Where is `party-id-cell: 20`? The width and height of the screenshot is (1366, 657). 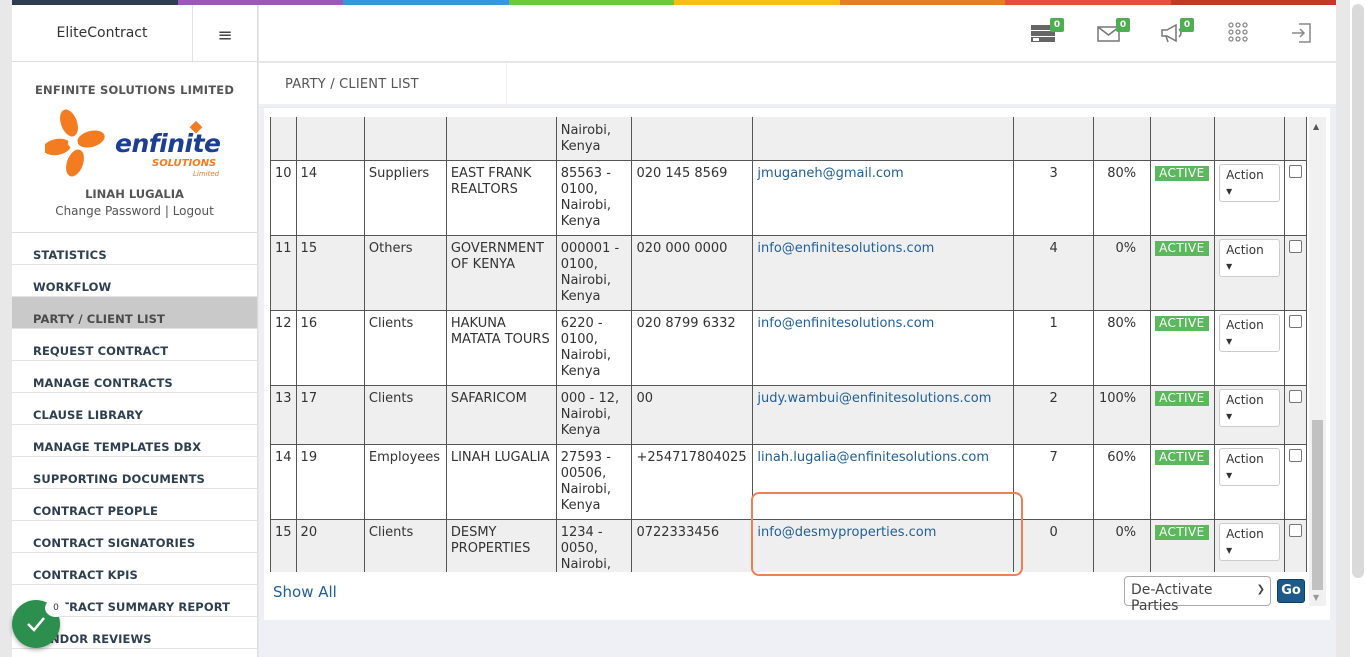
party-id-cell: 20 is located at coordinates (330, 545).